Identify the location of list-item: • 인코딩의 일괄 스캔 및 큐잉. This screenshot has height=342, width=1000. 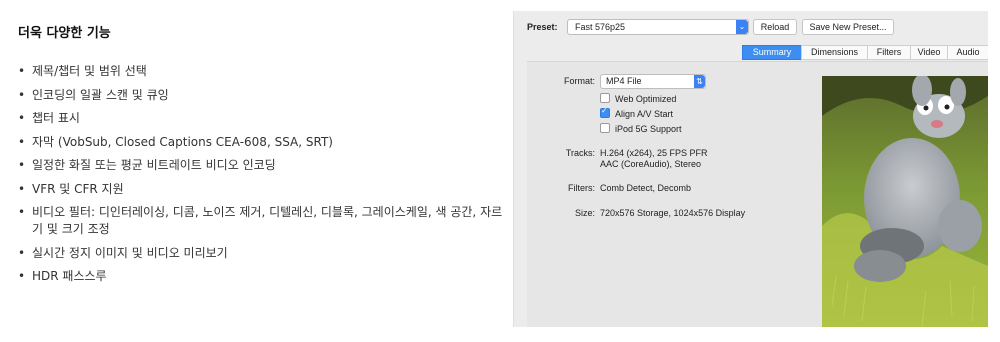
(263, 95).